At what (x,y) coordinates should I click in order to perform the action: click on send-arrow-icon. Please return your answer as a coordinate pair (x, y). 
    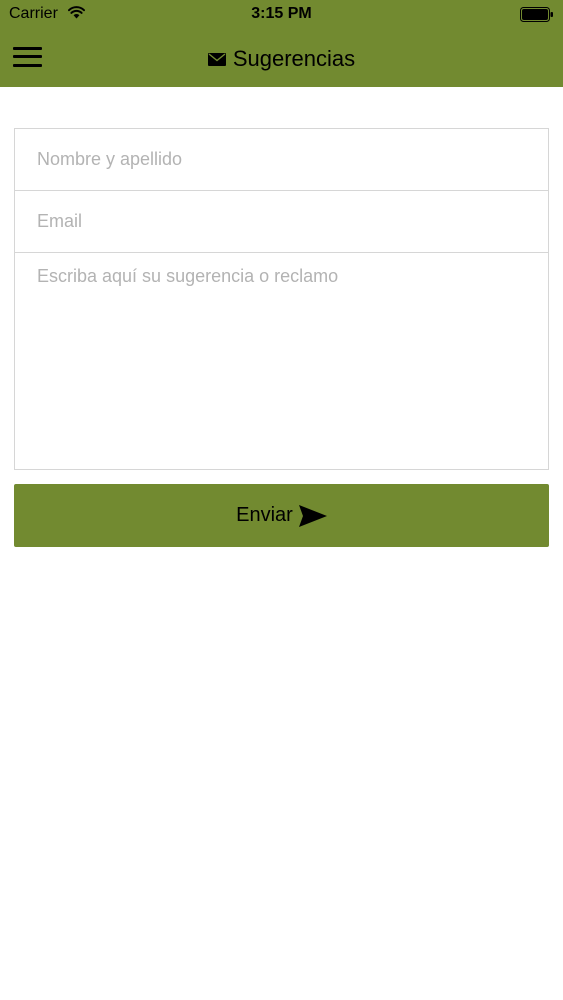
    Looking at the image, I should click on (312, 515).